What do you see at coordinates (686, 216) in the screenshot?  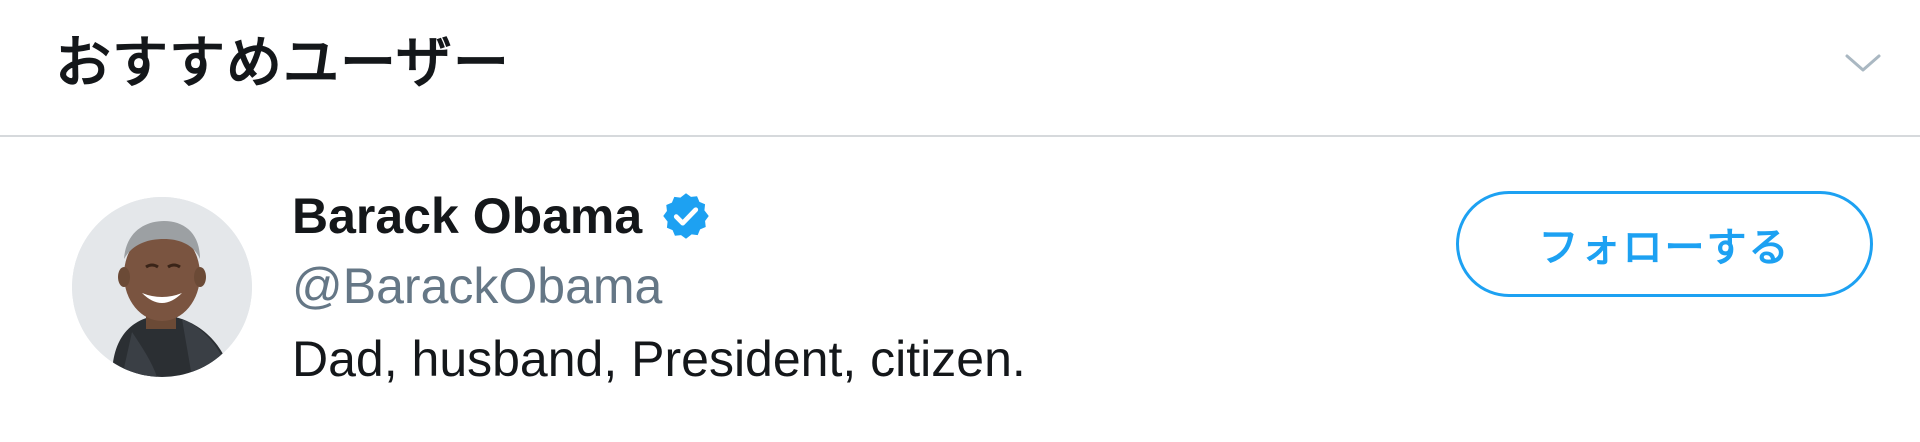 I see `verified-badge-icon` at bounding box center [686, 216].